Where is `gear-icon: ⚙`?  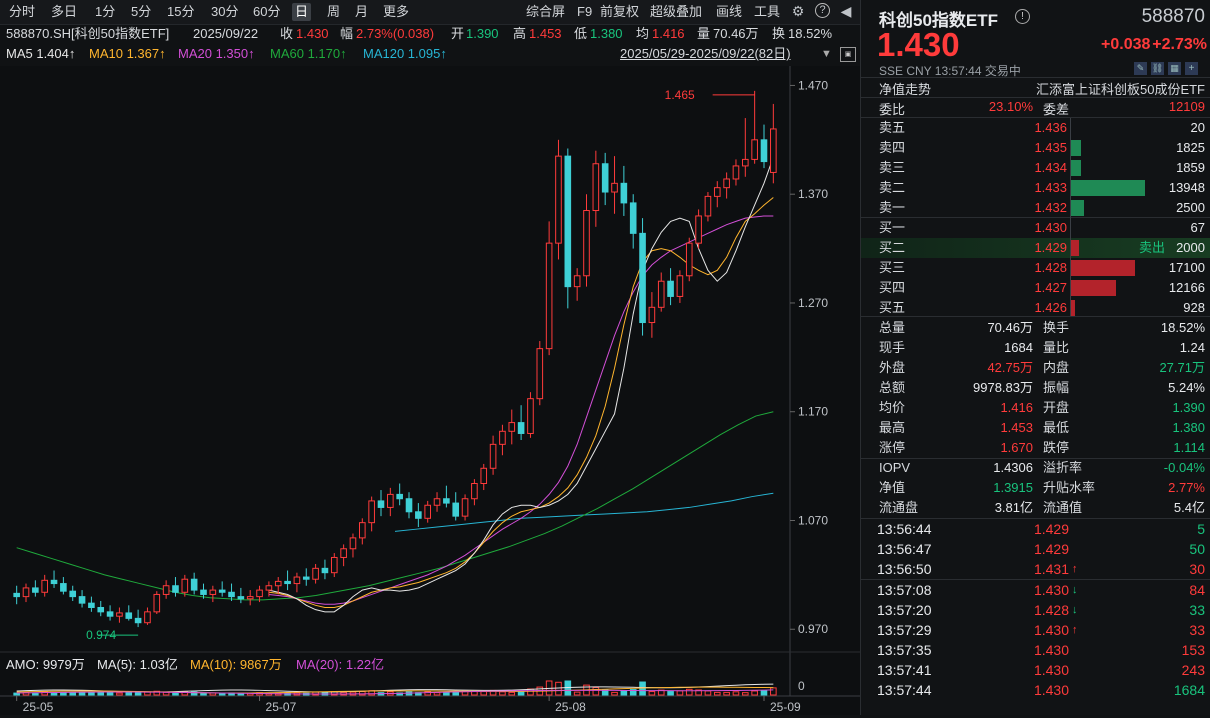
gear-icon: ⚙ is located at coordinates (798, 11).